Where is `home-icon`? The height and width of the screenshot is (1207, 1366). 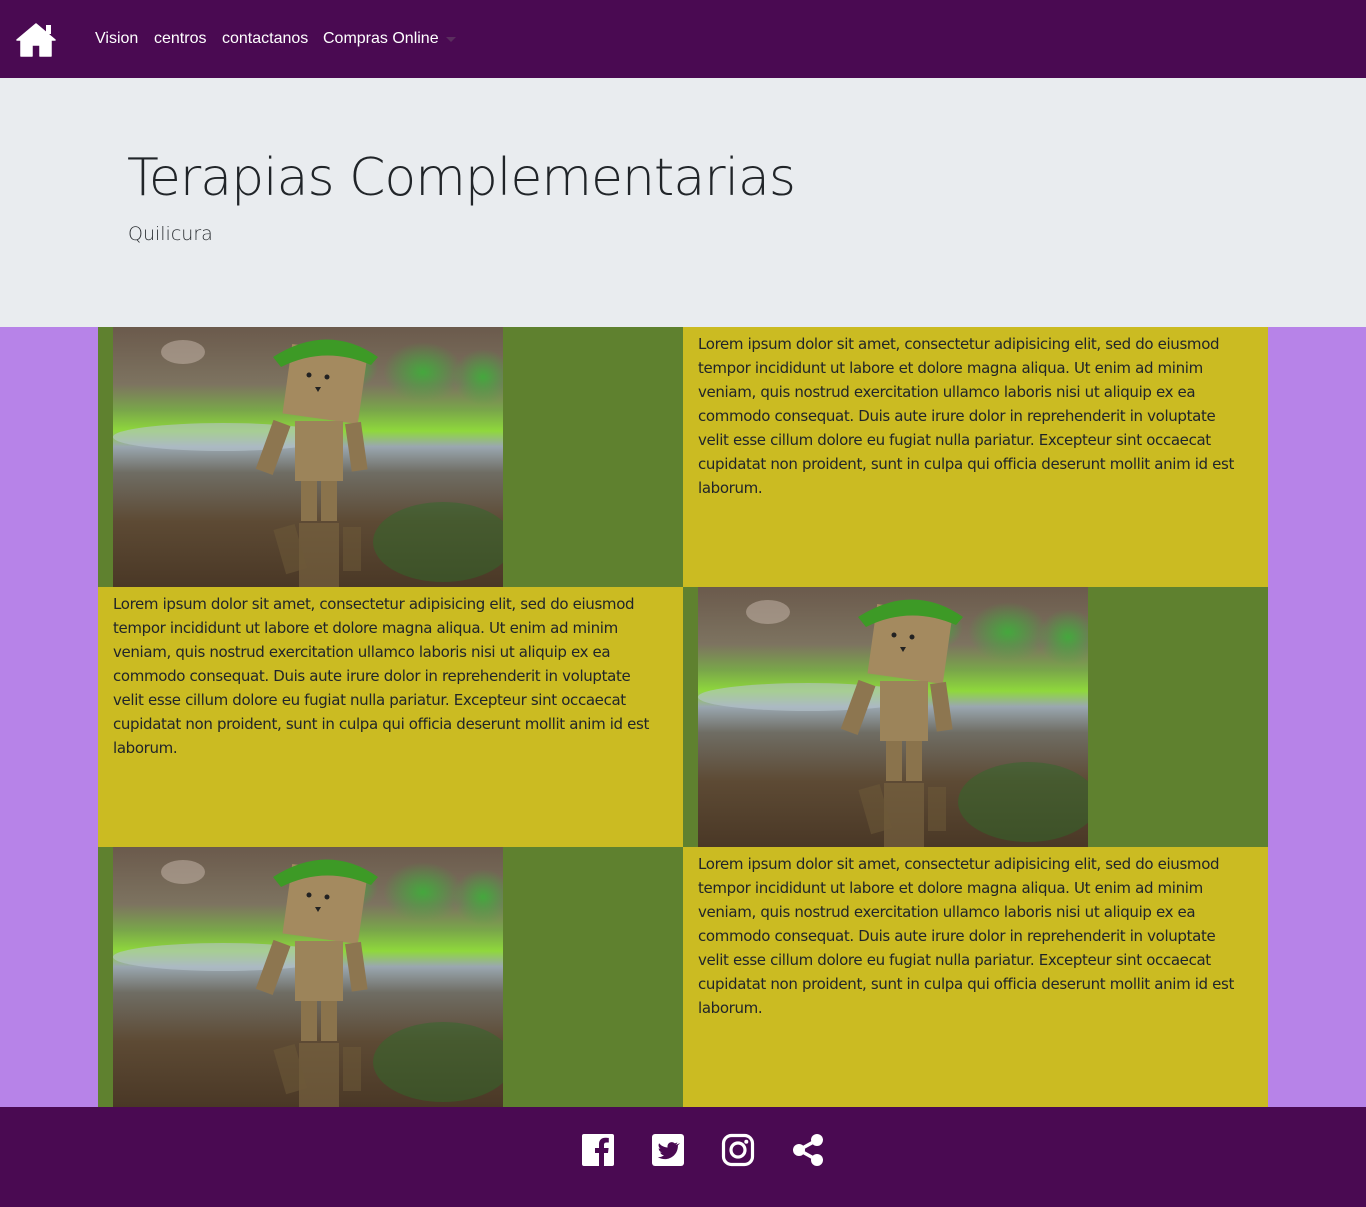
home-icon is located at coordinates (36, 40).